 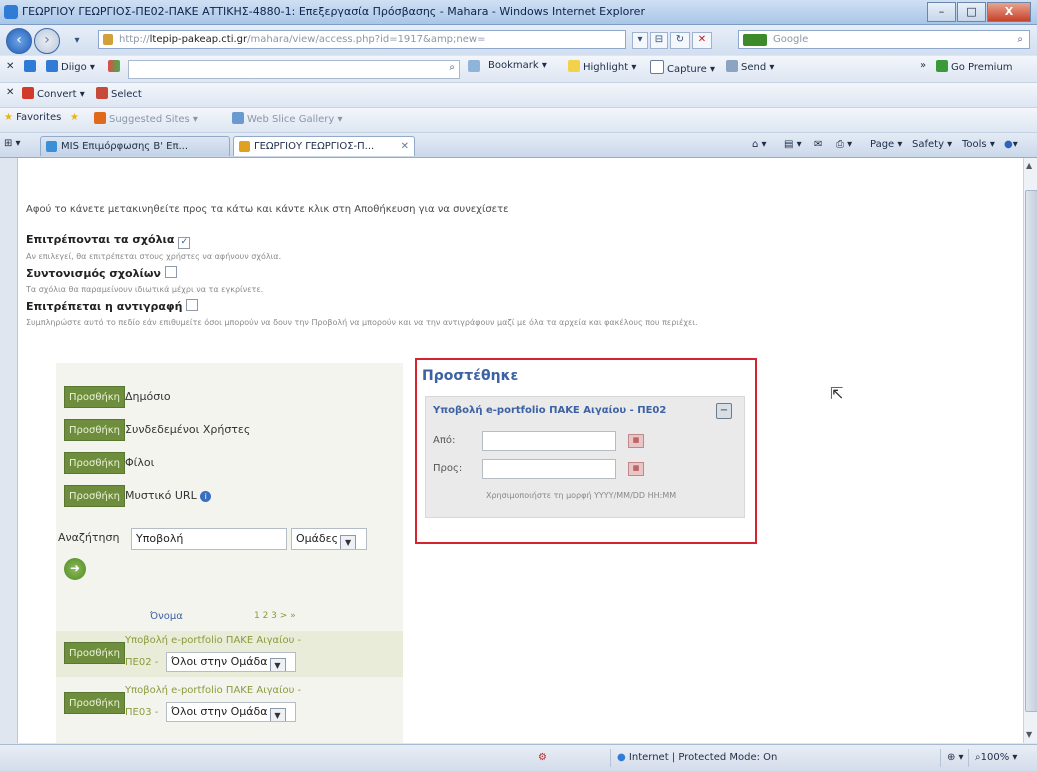 What do you see at coordinates (818, 144) in the screenshot?
I see `mail-icon: ✉` at bounding box center [818, 144].